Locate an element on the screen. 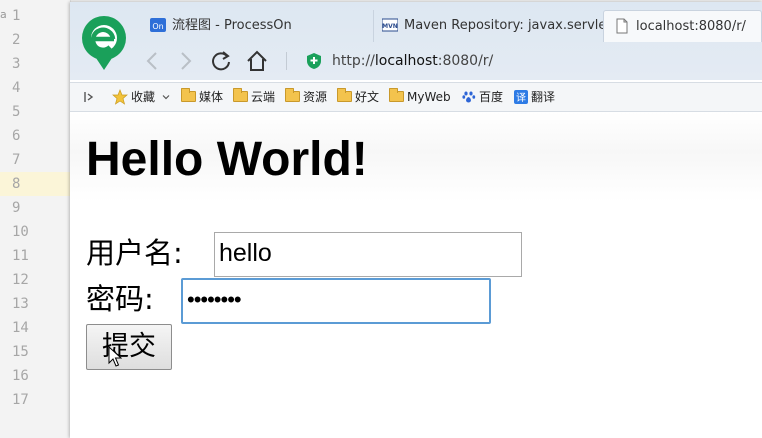  bookmark-folder-media: 媒体 is located at coordinates (202, 97).